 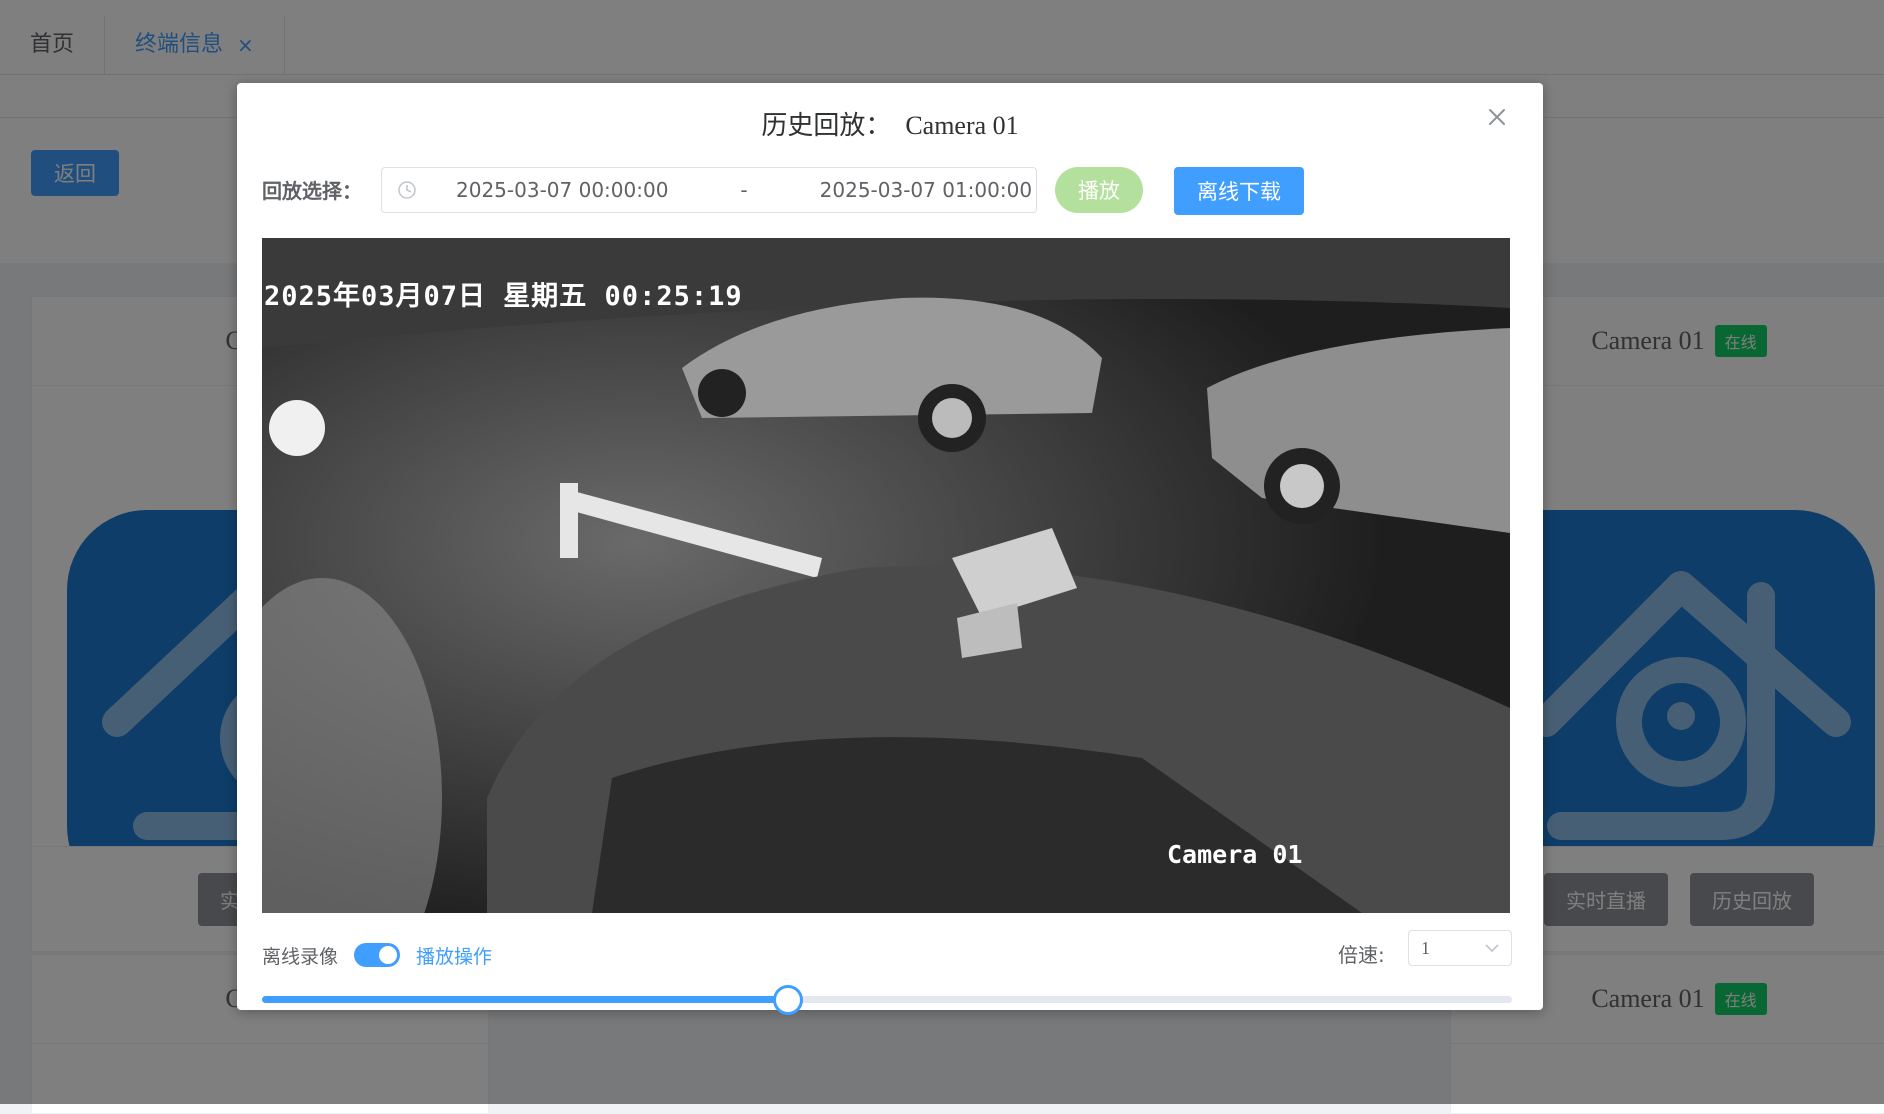 What do you see at coordinates (388, 955) in the screenshot?
I see `toggle-knob` at bounding box center [388, 955].